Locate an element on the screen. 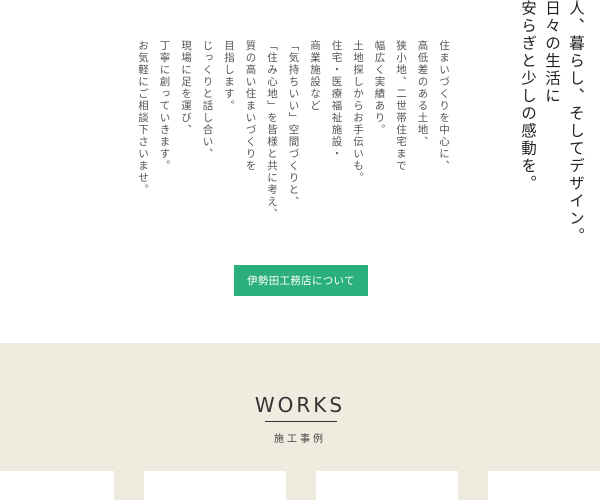 This screenshot has width=600, height=500. tagline: 人、暮らし、そしてデザイン。 日々の生活に 安らぎと少しの感動を。 is located at coordinates (552, 122).